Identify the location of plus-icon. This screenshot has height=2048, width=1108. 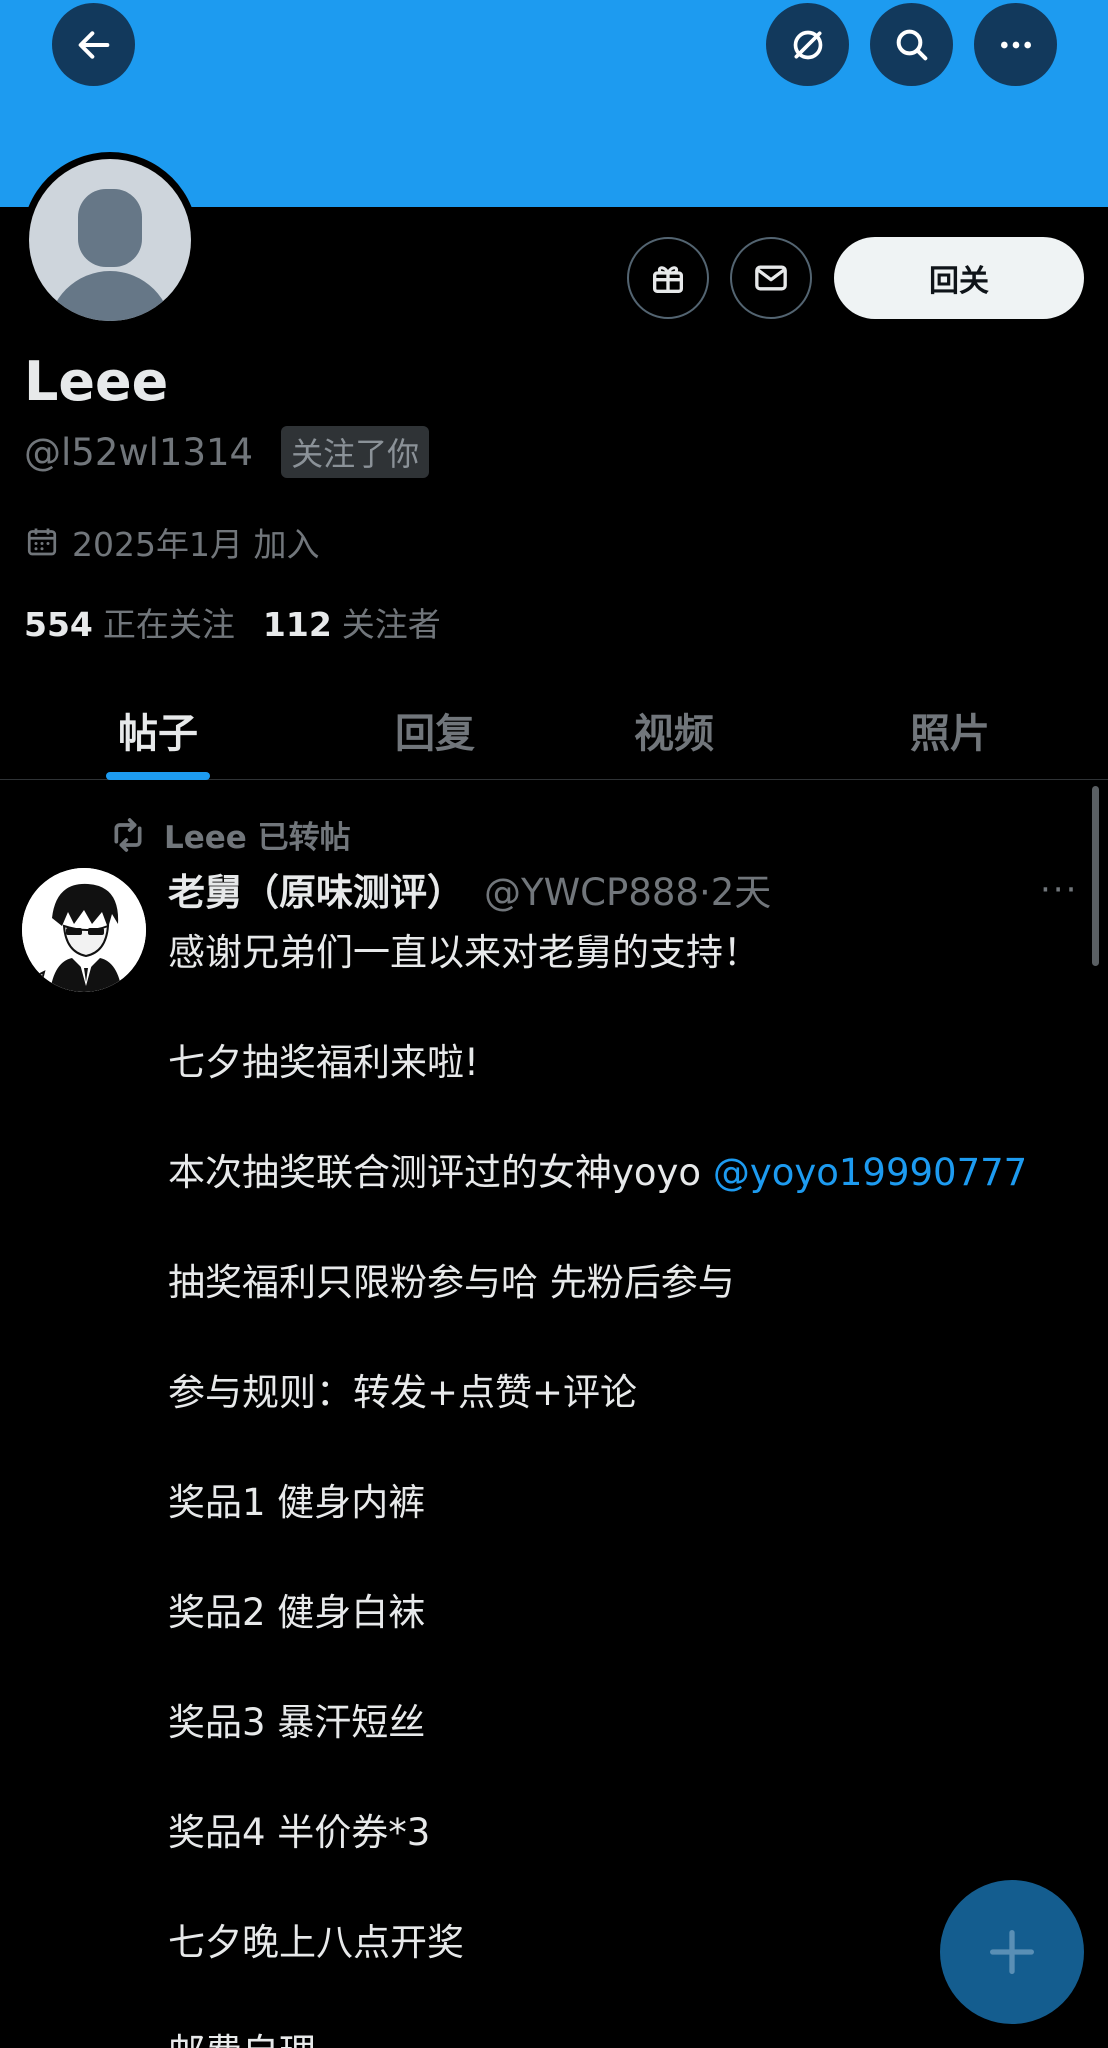
(1012, 1952).